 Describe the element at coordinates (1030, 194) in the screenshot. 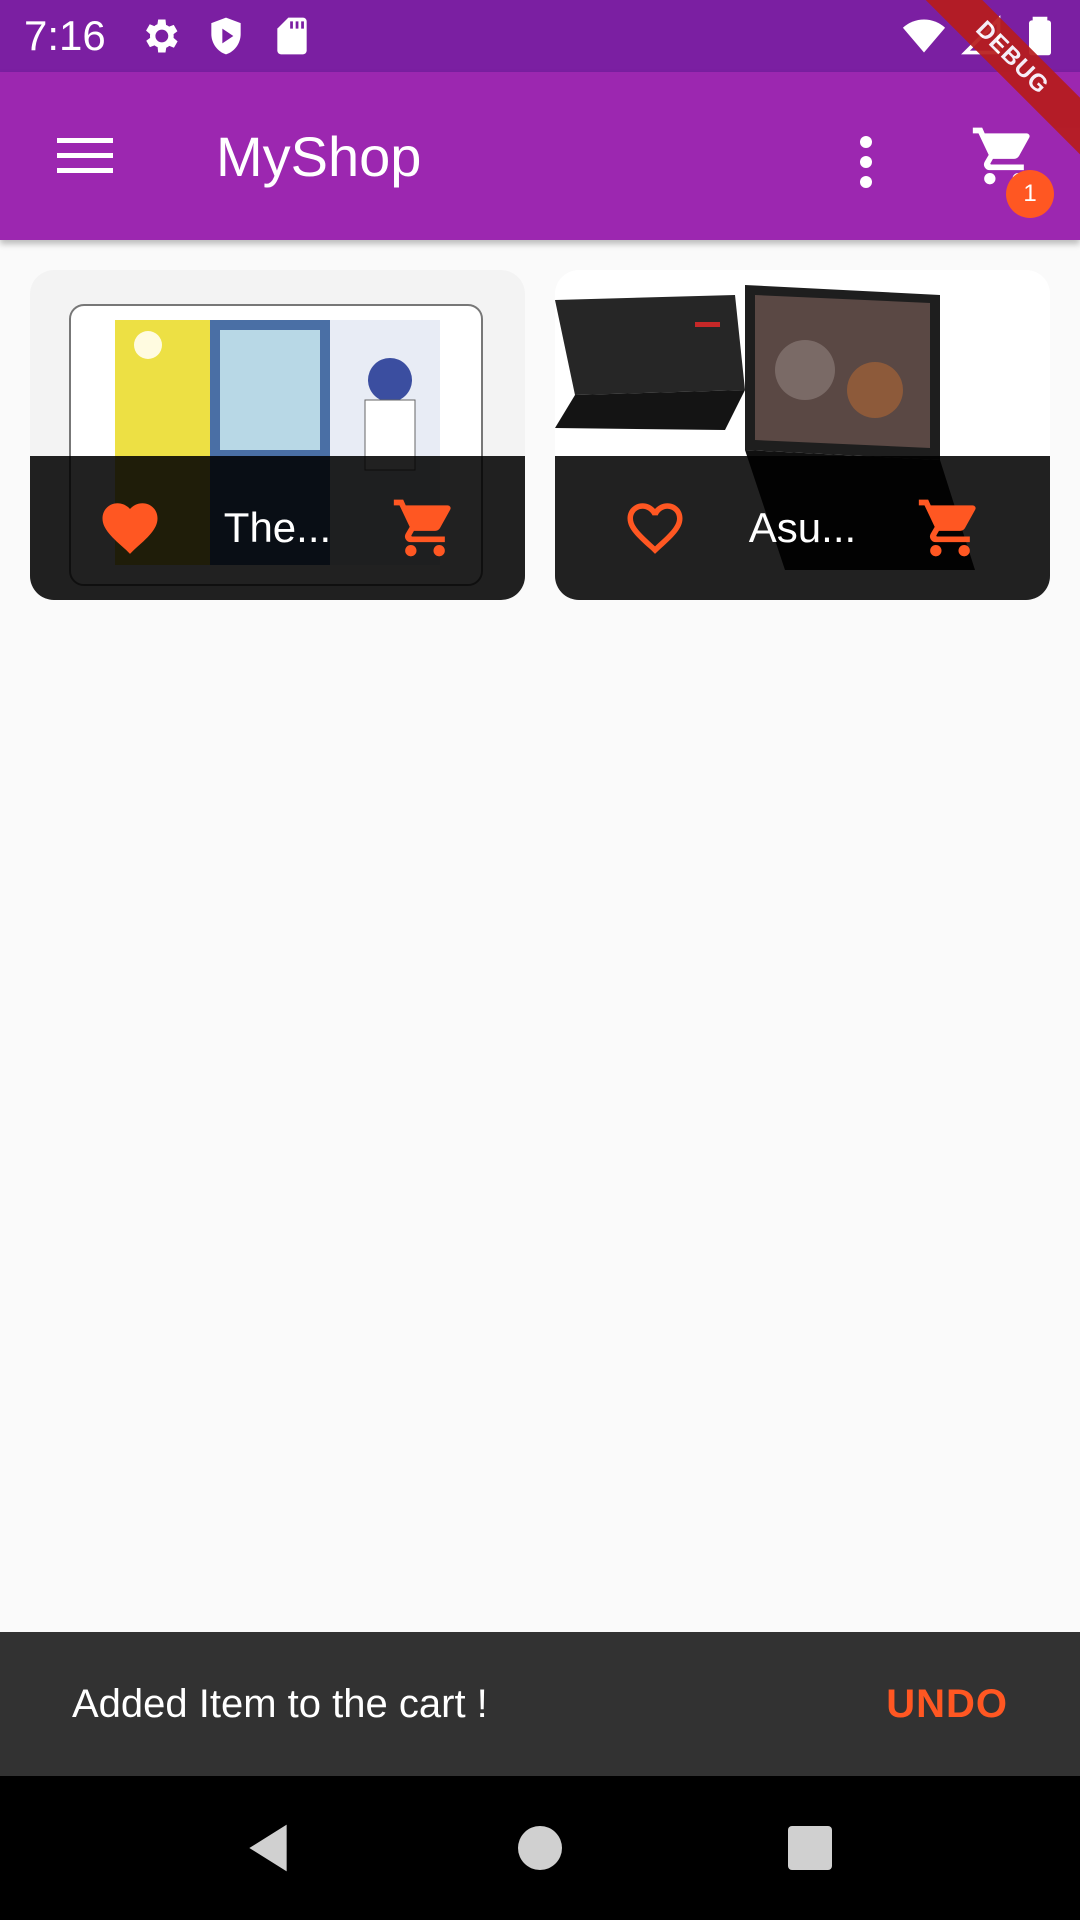

I see `cart-badge: 1` at that location.